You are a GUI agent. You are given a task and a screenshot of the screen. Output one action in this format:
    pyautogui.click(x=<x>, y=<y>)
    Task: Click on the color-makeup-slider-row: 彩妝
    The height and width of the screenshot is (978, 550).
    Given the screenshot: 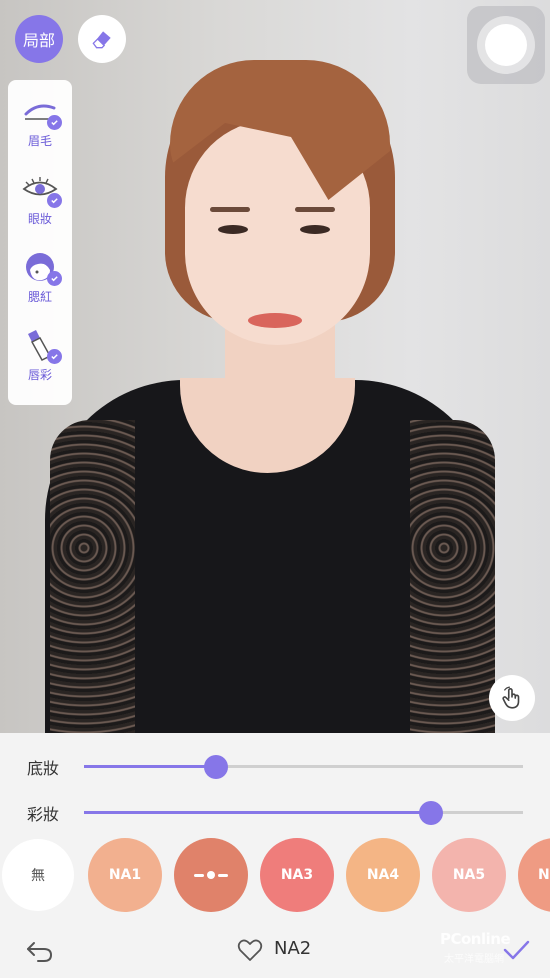 What is the action you would take?
    pyautogui.click(x=275, y=812)
    